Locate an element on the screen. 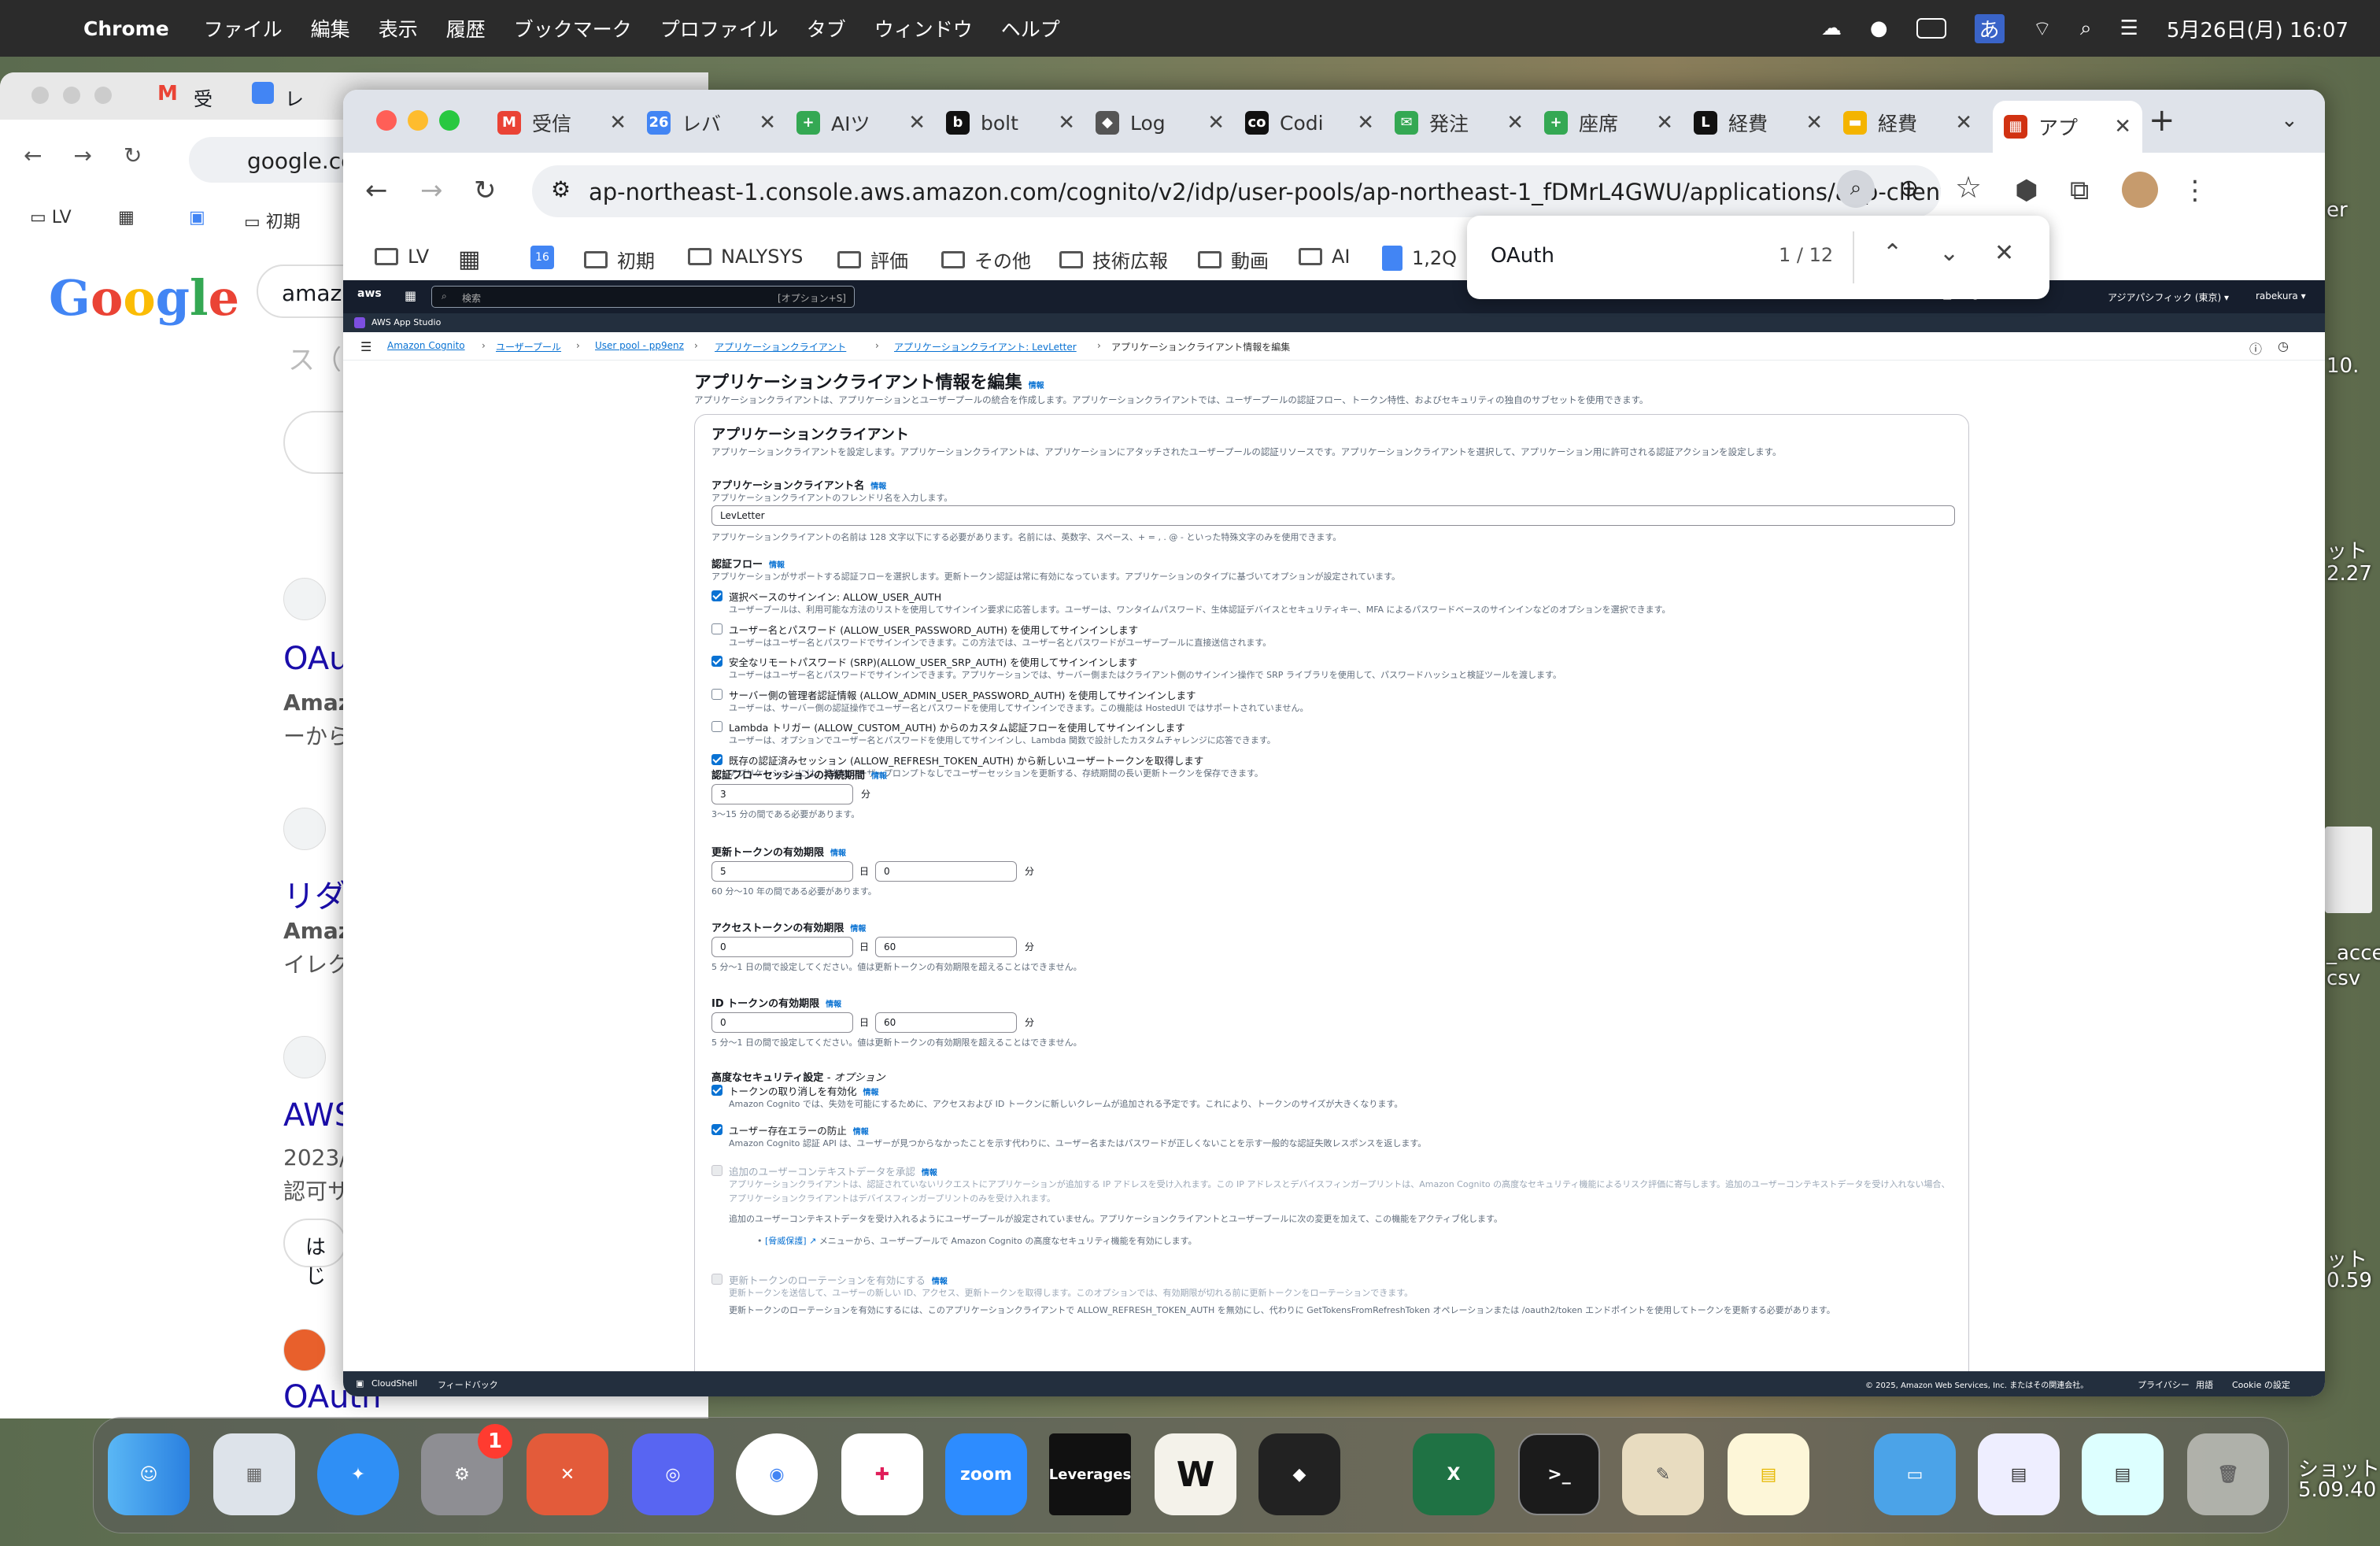 This screenshot has width=2380, height=1546. cloudshell-link: CloudShell is located at coordinates (394, 1383).